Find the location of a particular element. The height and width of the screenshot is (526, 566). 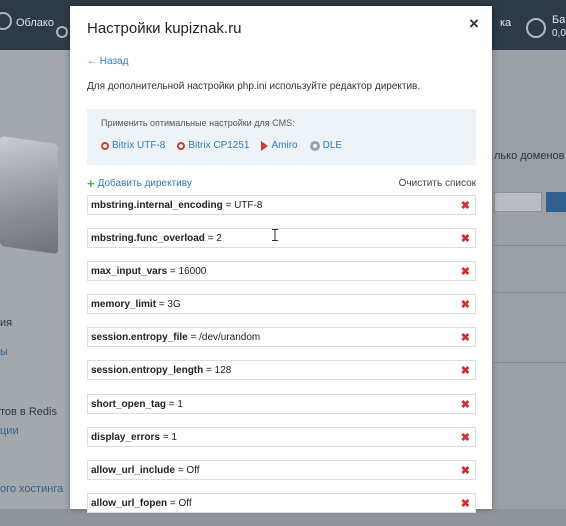

directive-row: session.entropy_file = /dev/urandom ✖ is located at coordinates (281, 337).